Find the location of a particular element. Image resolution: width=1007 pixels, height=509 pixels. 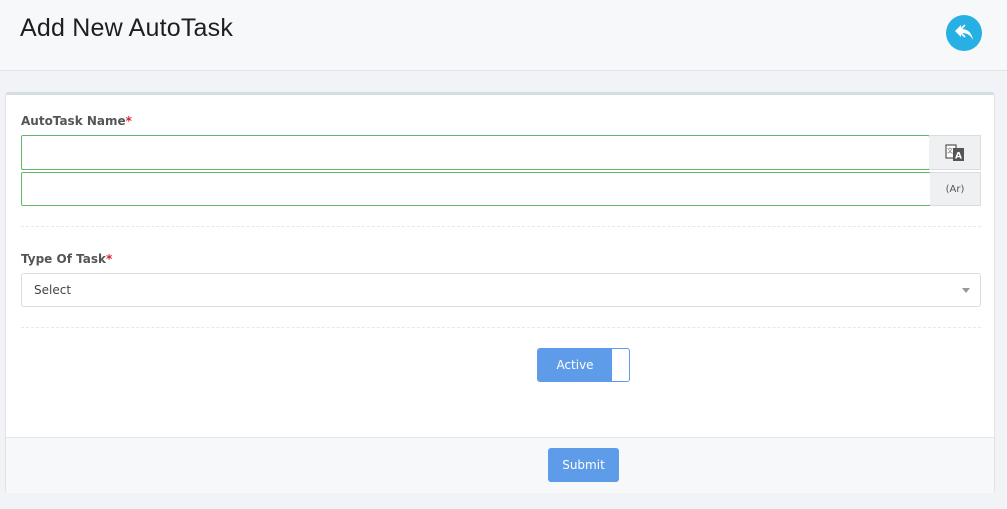

active-toggle: Active is located at coordinates (583, 365).